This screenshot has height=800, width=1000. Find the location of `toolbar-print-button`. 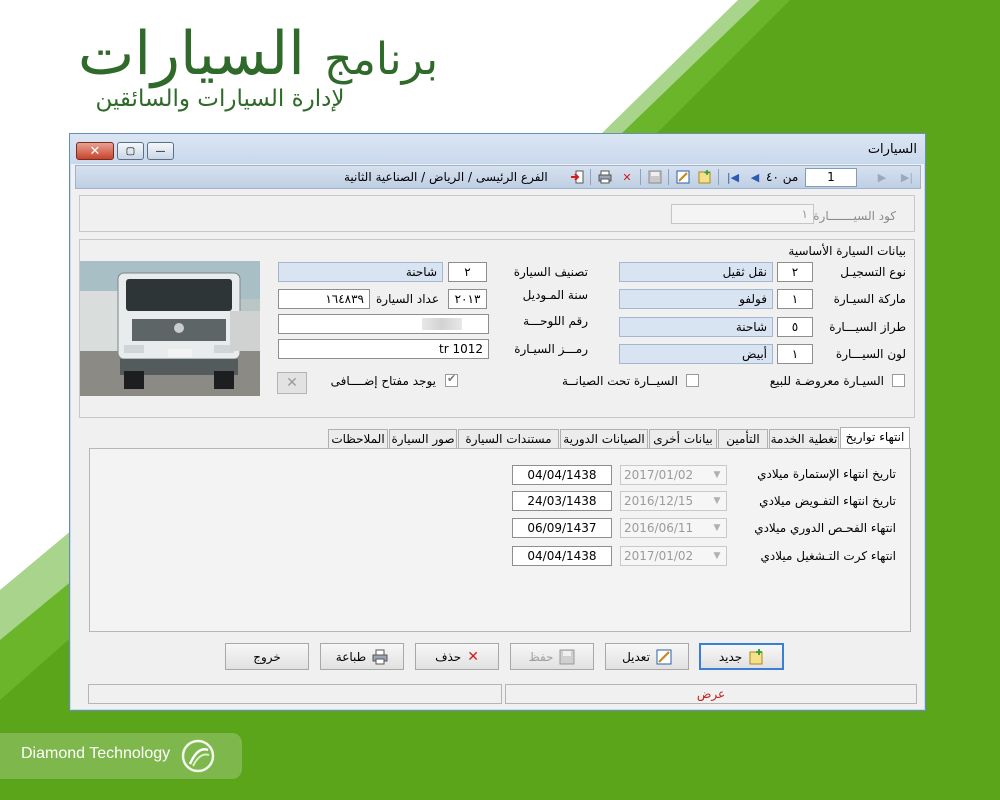

toolbar-print-button is located at coordinates (605, 177).